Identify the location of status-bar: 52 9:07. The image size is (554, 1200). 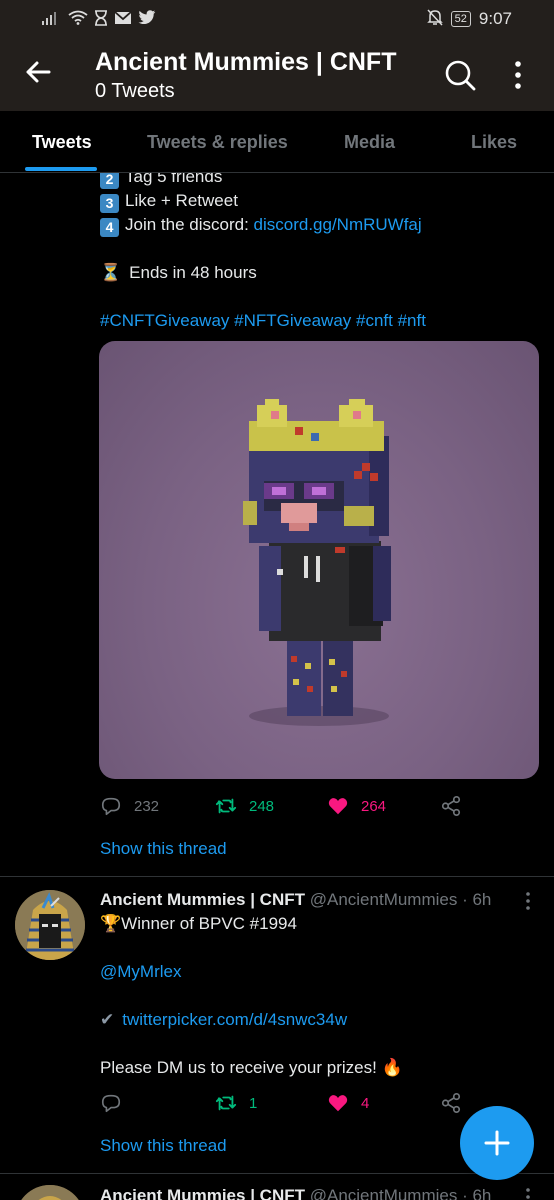
(277, 19).